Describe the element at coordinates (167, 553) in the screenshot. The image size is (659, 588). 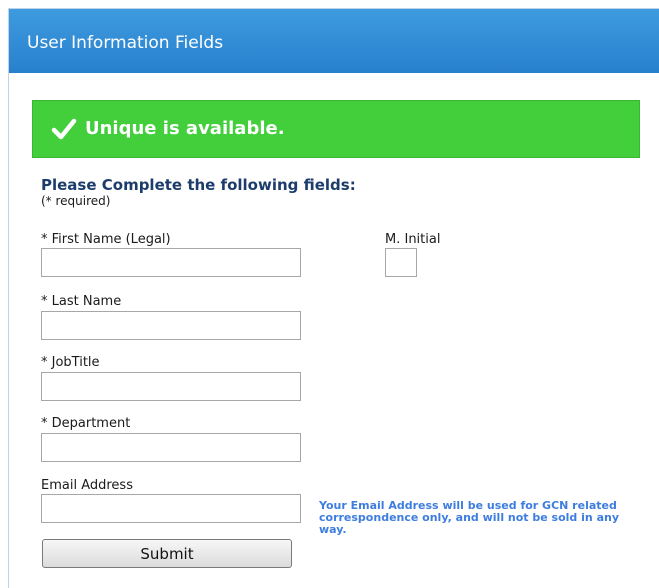
I see `submit-button: Submit` at that location.